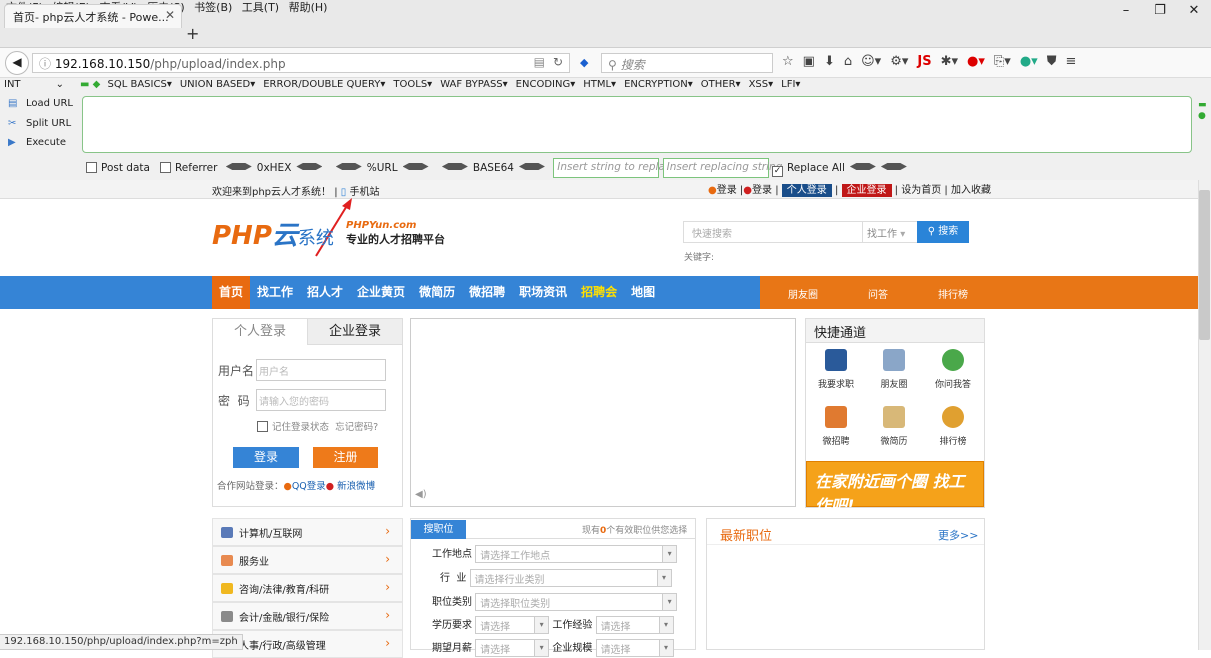 The width and height of the screenshot is (1211, 658). I want to click on more-link: 更多>>, so click(958, 535).